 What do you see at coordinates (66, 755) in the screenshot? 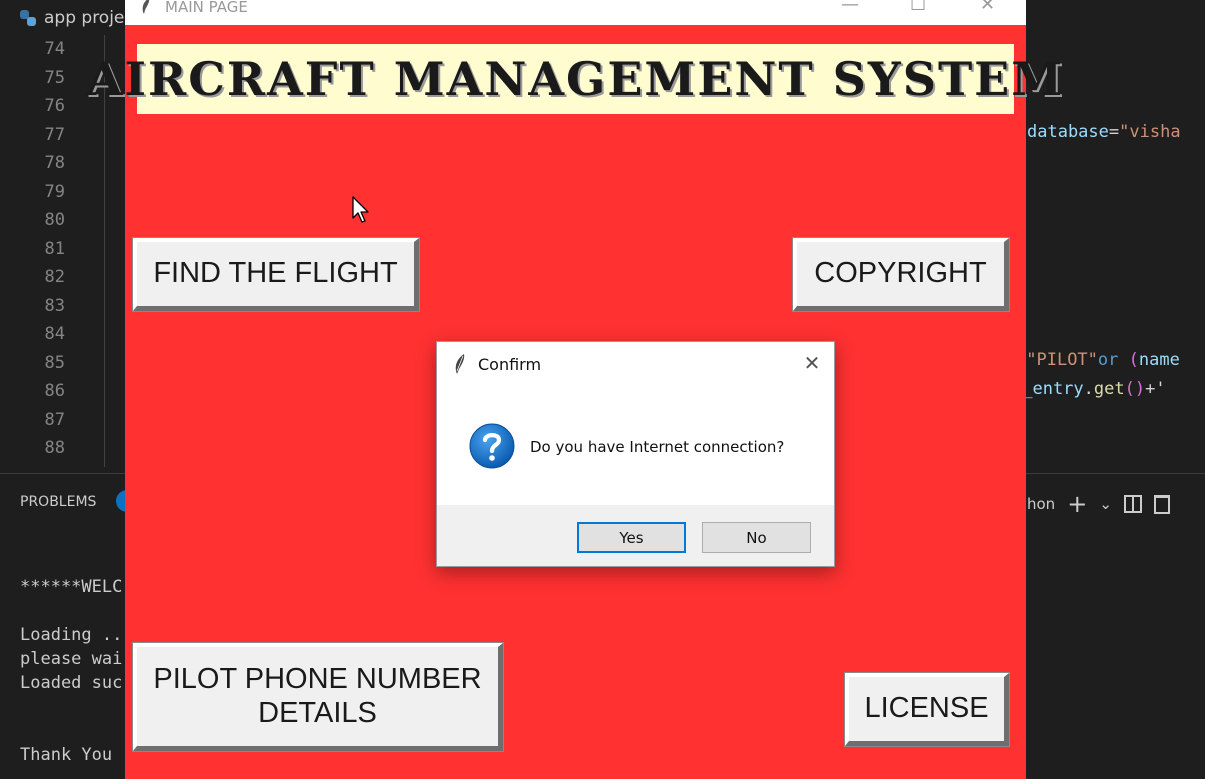
I see `terminal-line: Thank You` at bounding box center [66, 755].